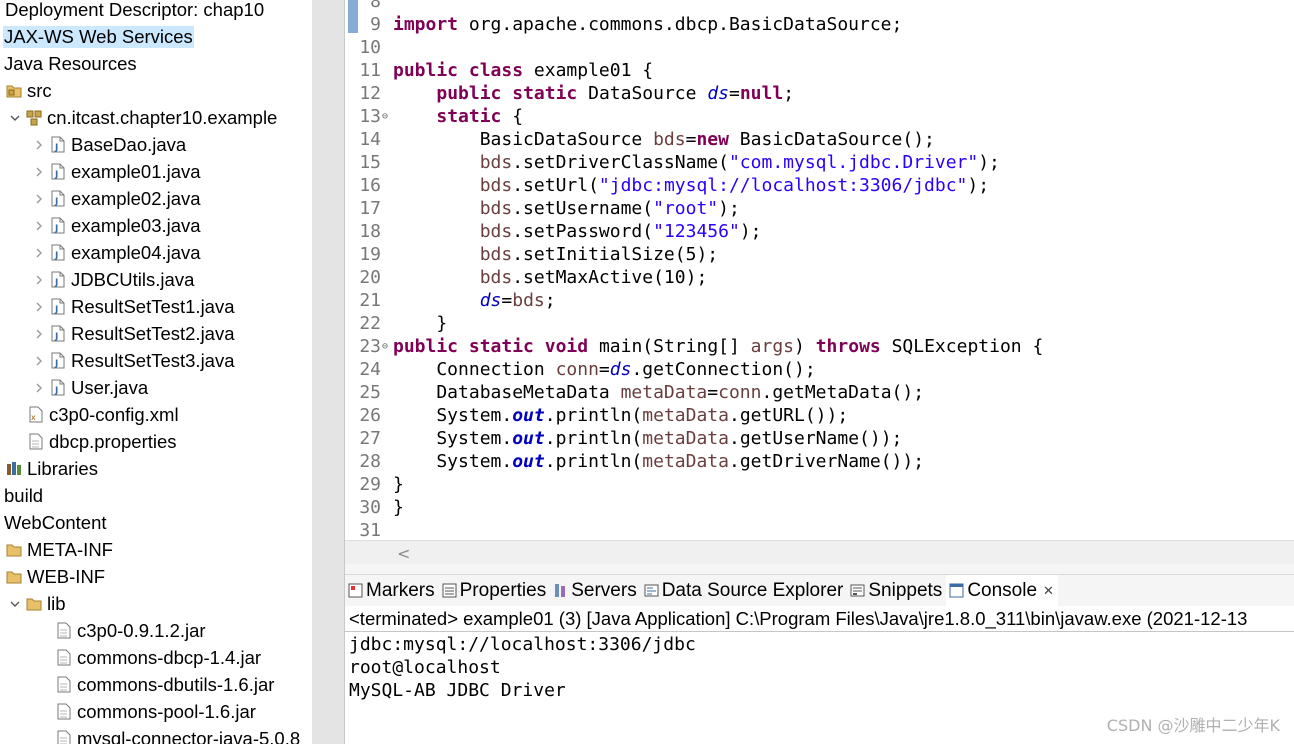  What do you see at coordinates (819, 484) in the screenshot?
I see `code-line: 29}` at bounding box center [819, 484].